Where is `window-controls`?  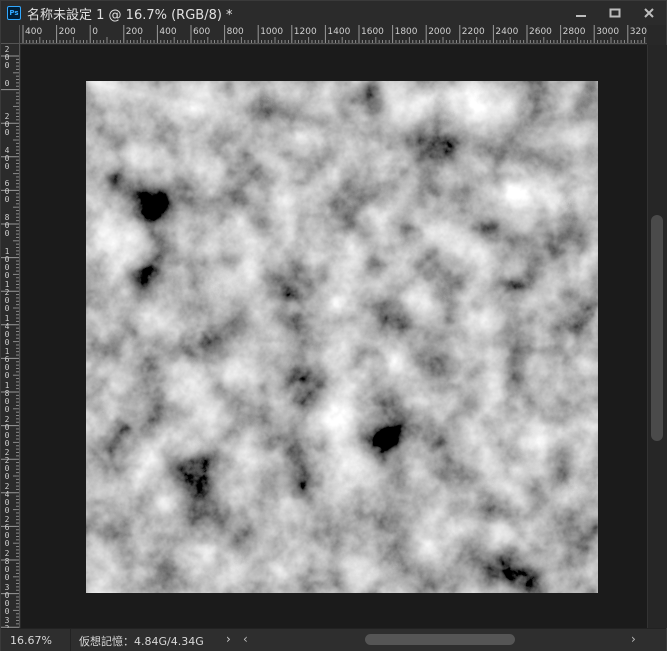
window-controls is located at coordinates (615, 13).